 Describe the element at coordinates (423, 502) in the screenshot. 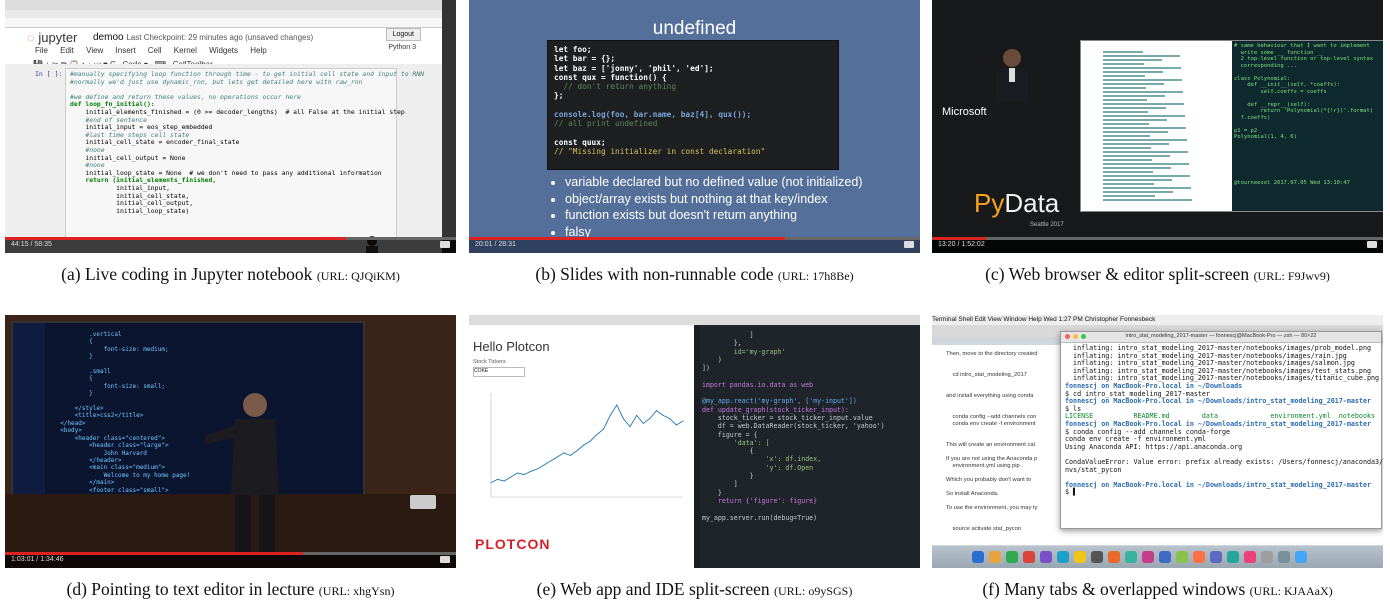

I see `laptop-icon` at that location.